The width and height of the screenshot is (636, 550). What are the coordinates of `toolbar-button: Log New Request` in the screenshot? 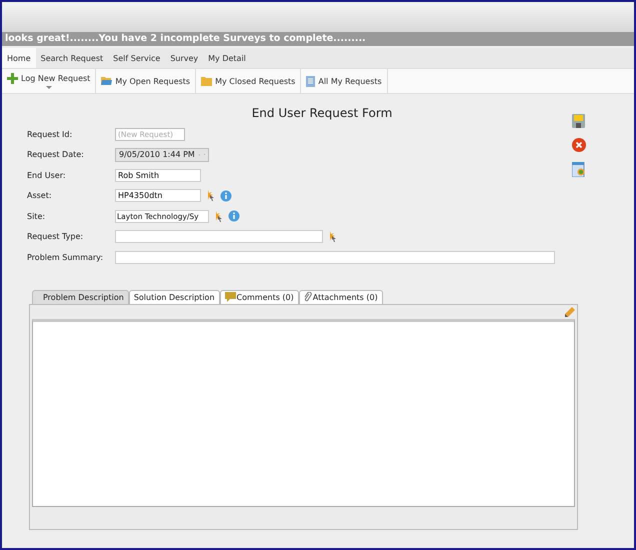 It's located at (49, 81).